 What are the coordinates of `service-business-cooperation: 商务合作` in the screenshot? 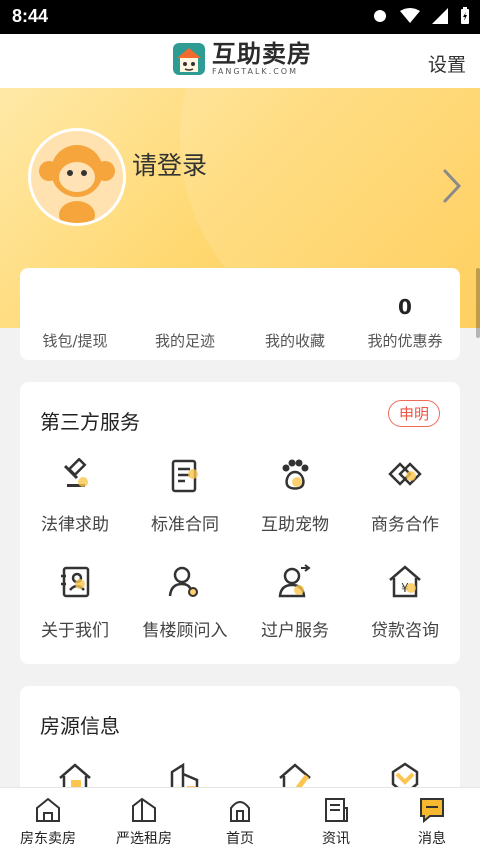 It's located at (405, 503).